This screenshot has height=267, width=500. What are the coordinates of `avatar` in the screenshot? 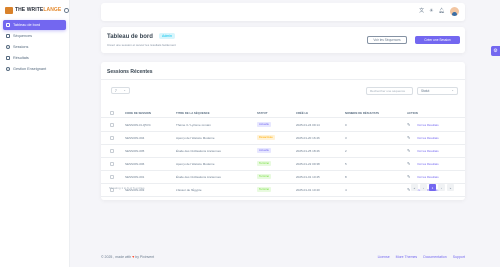 It's located at (454, 11).